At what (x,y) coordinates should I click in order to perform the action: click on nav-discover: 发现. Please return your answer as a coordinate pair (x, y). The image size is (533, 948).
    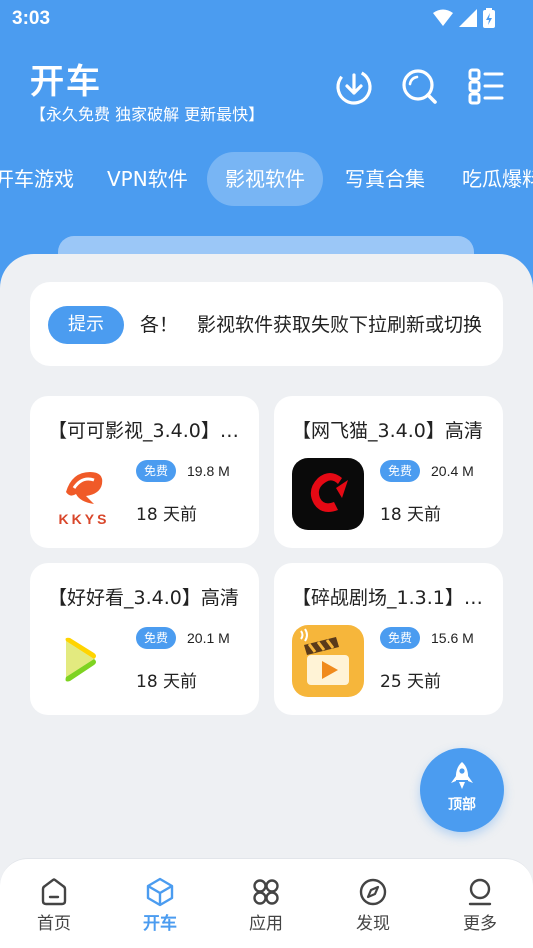
    Looking at the image, I should click on (373, 905).